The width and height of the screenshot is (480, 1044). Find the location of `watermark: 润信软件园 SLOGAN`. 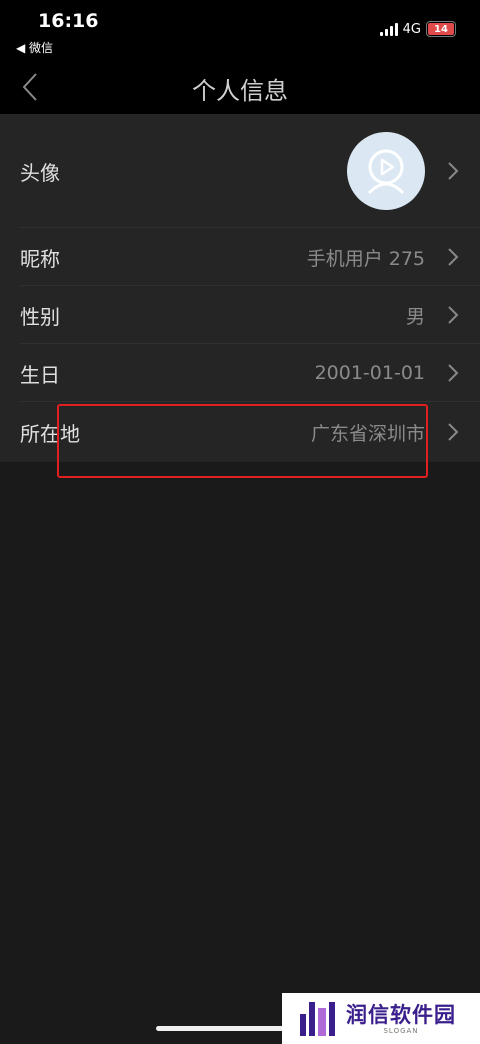

watermark: 润信软件园 SLOGAN is located at coordinates (381, 1018).